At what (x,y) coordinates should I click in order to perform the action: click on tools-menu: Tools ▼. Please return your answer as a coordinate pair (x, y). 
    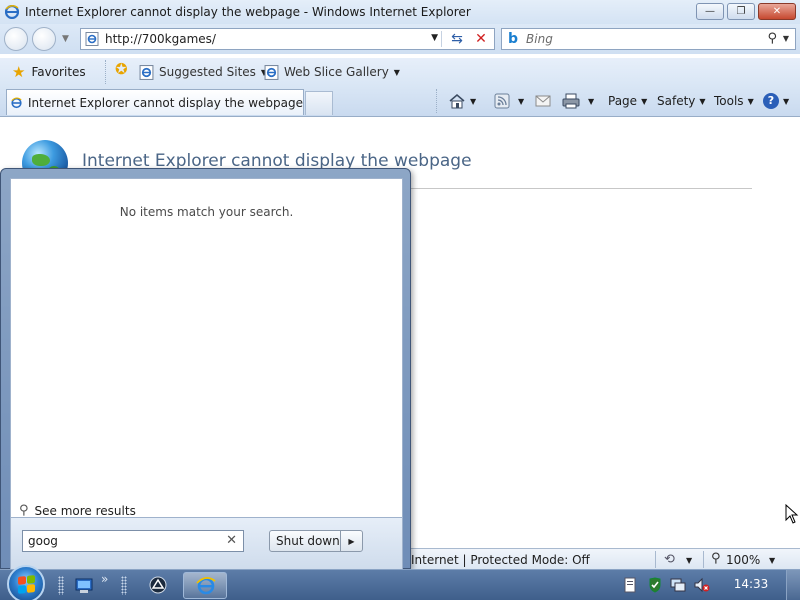
    Looking at the image, I should click on (734, 101).